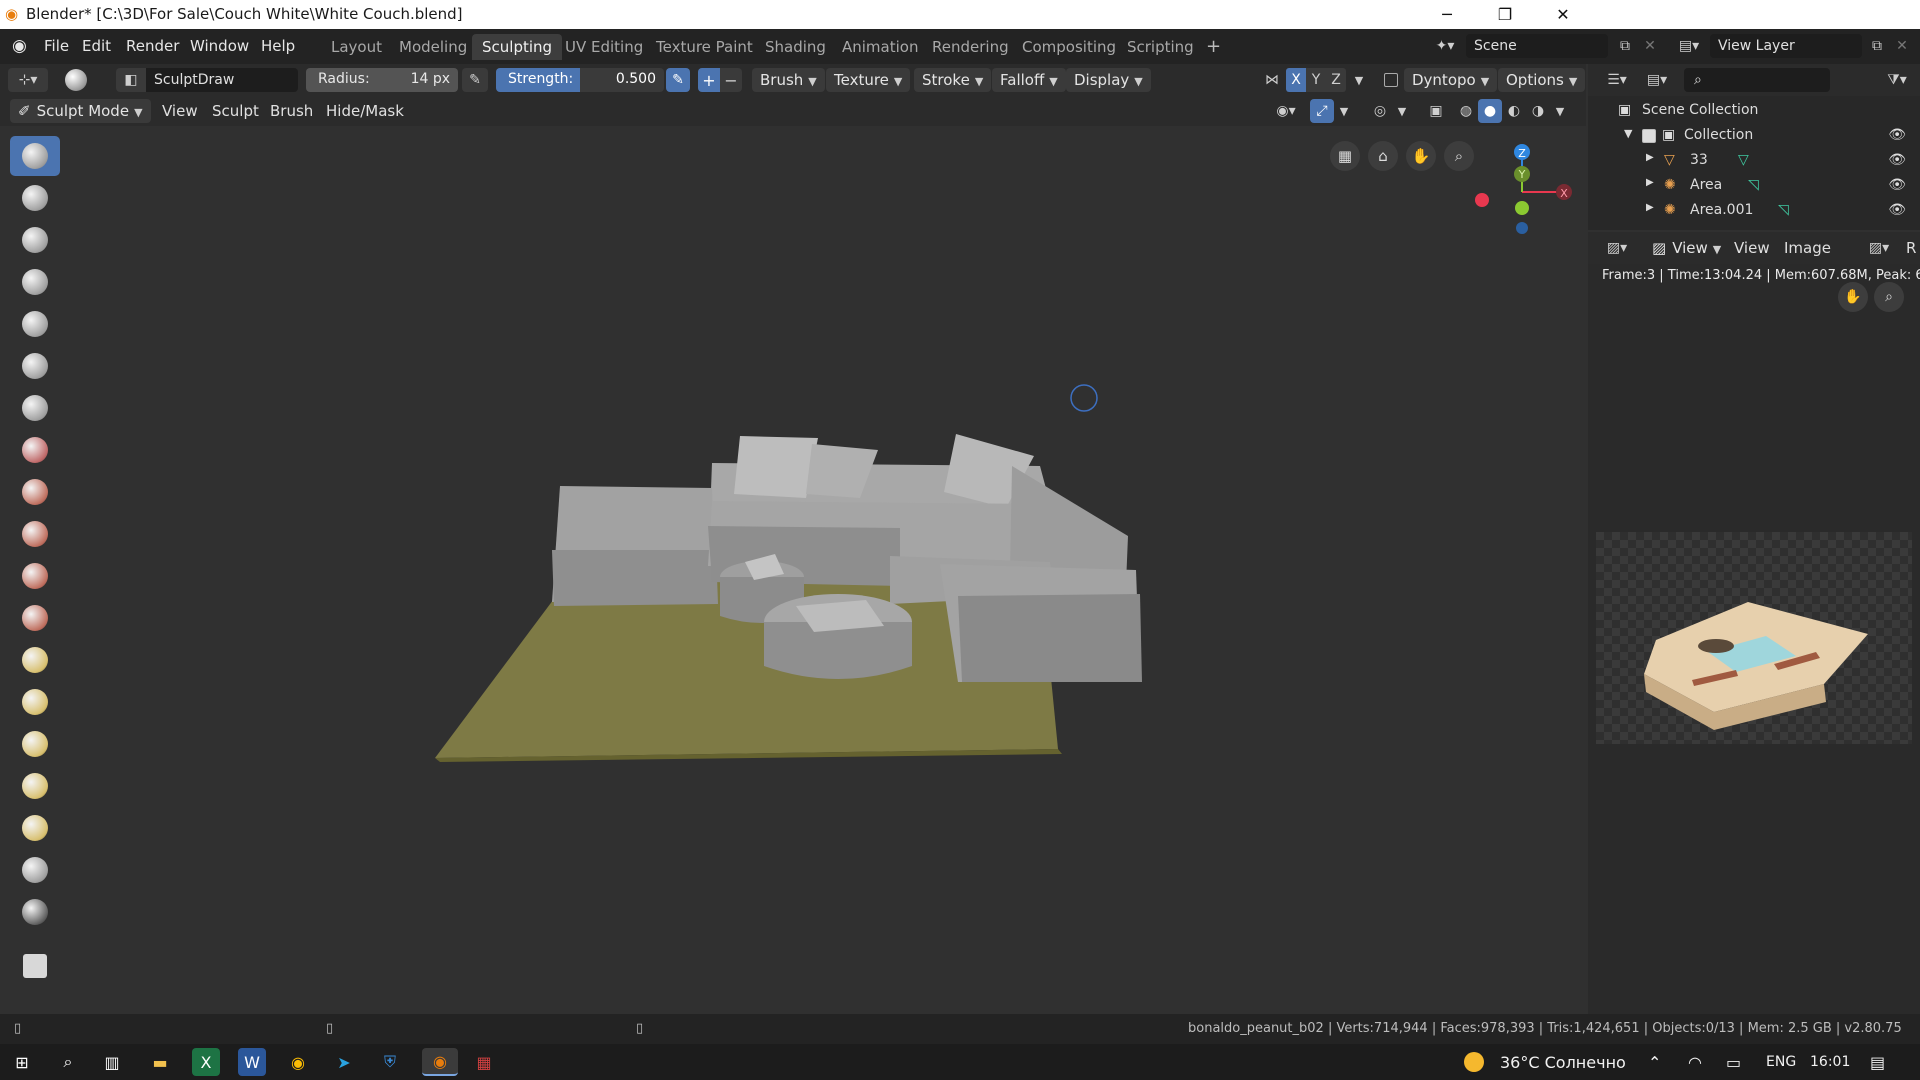 This screenshot has width=1920, height=1080. Describe the element at coordinates (298, 1062) in the screenshot. I see `chrome-icon: ◉` at that location.